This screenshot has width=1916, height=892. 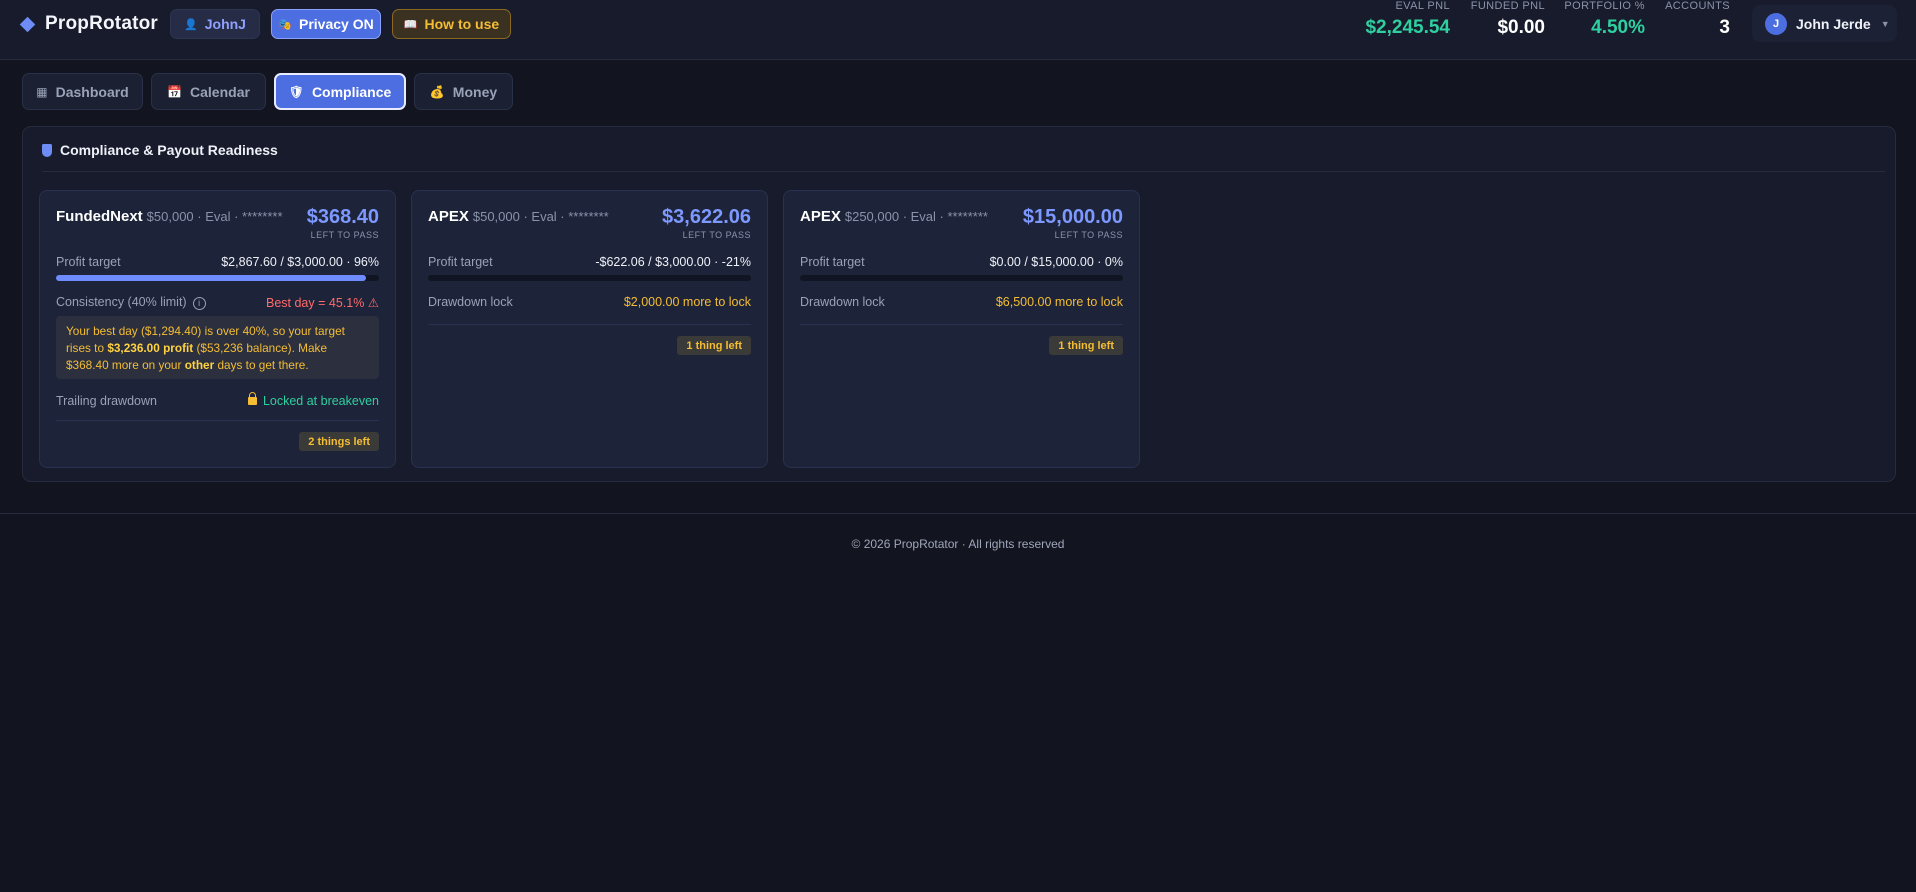 What do you see at coordinates (99, 216) in the screenshot?
I see `card-firm: FundedNext` at bounding box center [99, 216].